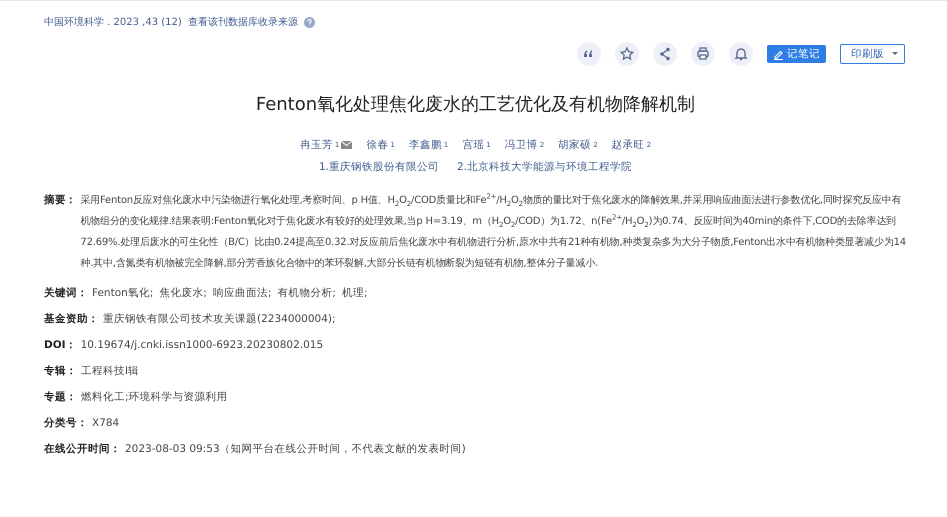 The width and height of the screenshot is (947, 517). What do you see at coordinates (113, 22) in the screenshot?
I see `journal-citation: 中国环境科学 . 2023 ,43 (12)` at bounding box center [113, 22].